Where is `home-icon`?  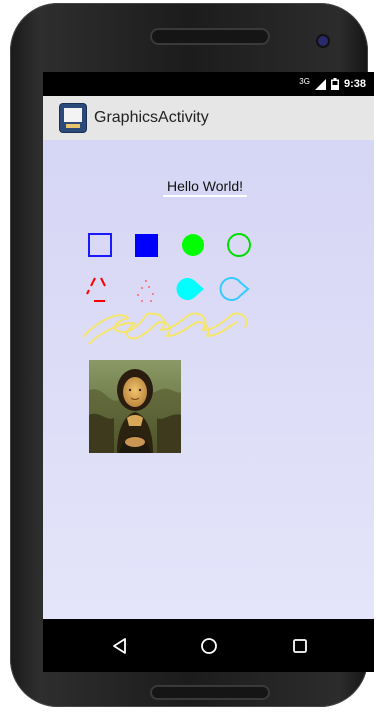
home-icon is located at coordinates (209, 646).